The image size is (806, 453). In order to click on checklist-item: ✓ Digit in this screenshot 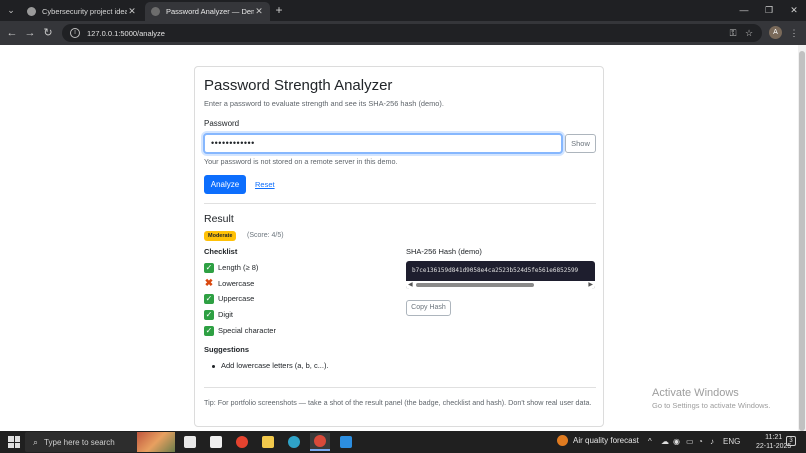, I will do `click(218, 314)`.